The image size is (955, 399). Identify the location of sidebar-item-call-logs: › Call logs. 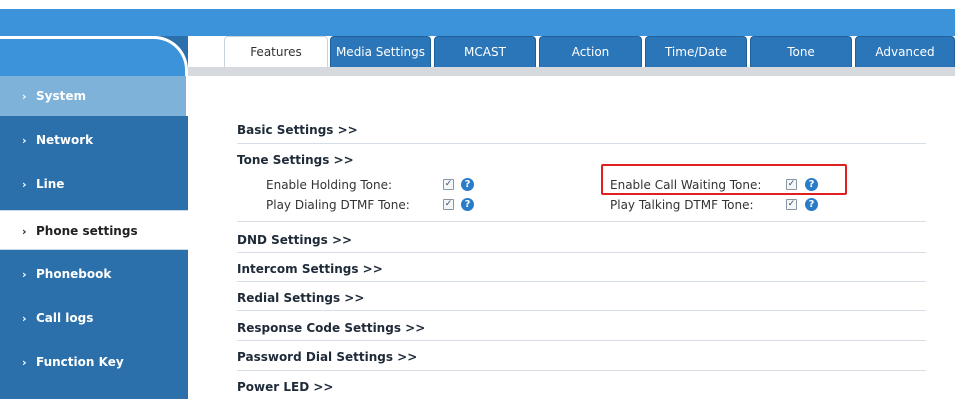
(94, 318).